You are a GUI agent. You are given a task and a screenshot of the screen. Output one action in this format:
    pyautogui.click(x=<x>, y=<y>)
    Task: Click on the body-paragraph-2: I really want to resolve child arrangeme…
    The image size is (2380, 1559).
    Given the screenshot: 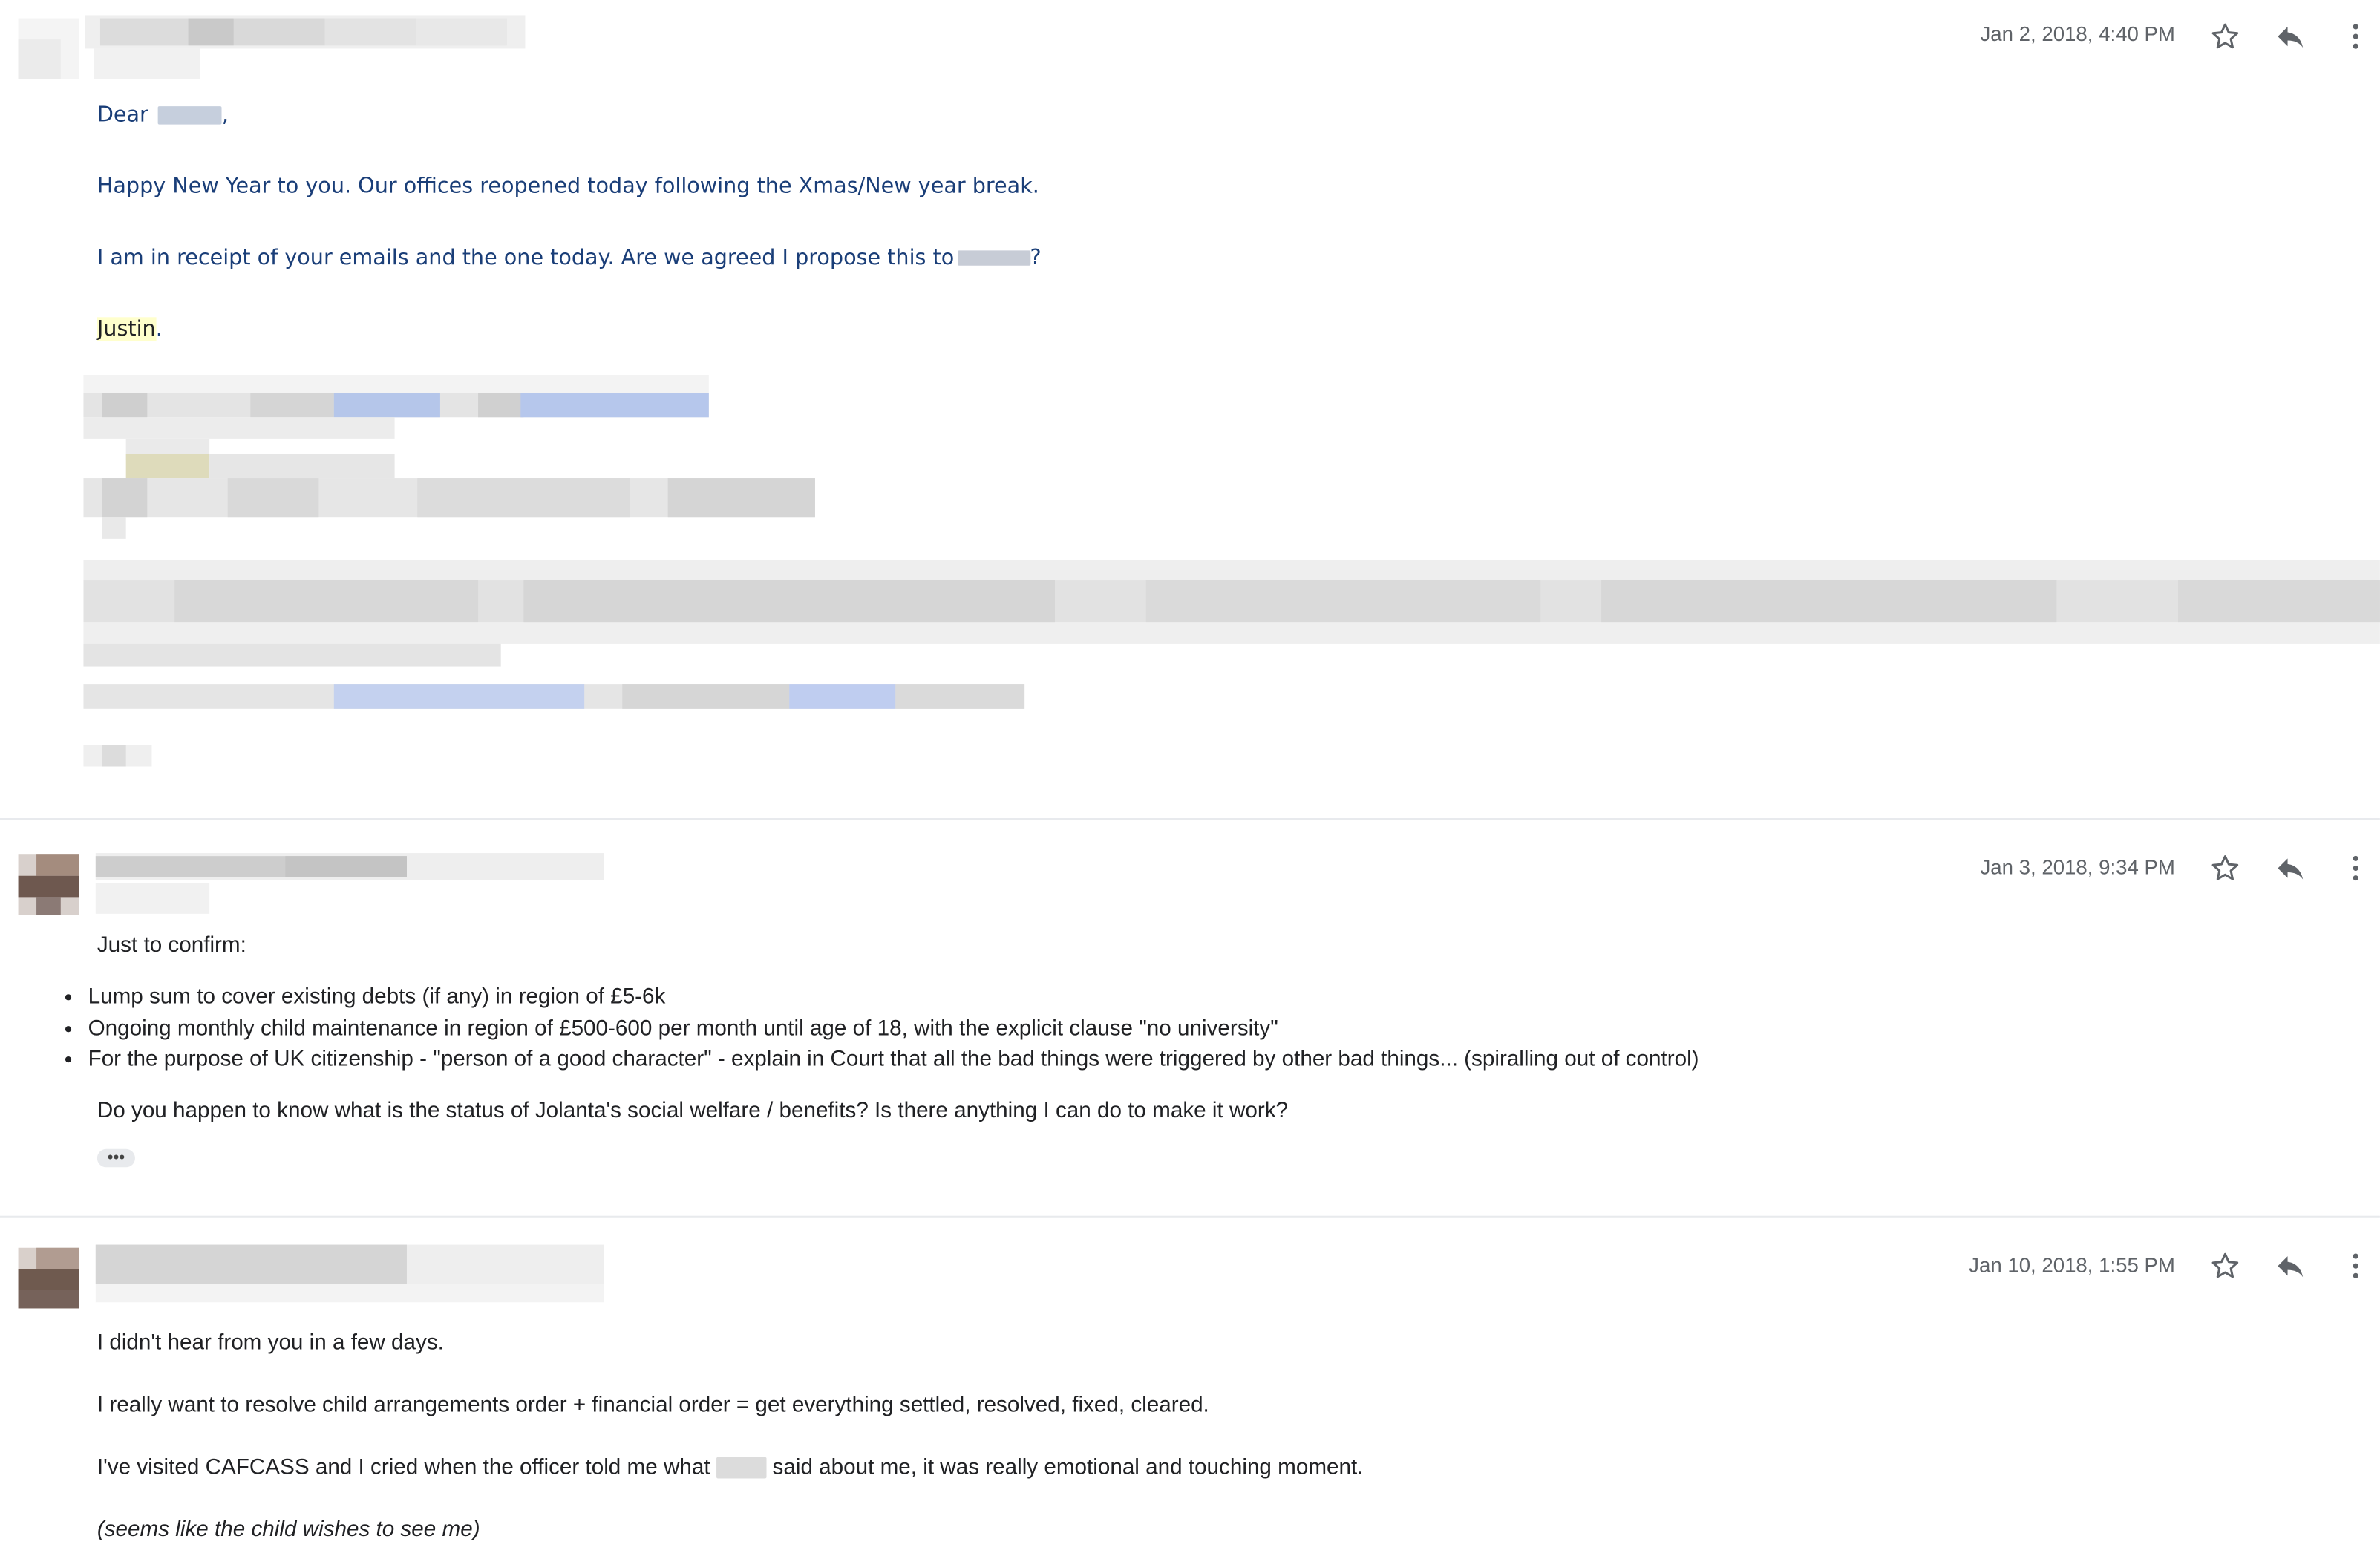 What is the action you would take?
    pyautogui.click(x=653, y=1405)
    